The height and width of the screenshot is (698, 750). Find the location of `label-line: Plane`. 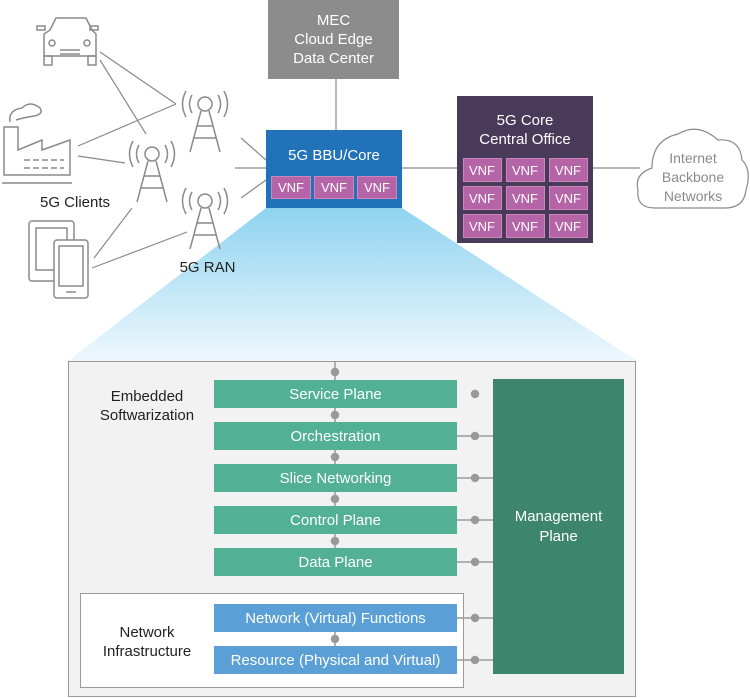

label-line: Plane is located at coordinates (558, 536).